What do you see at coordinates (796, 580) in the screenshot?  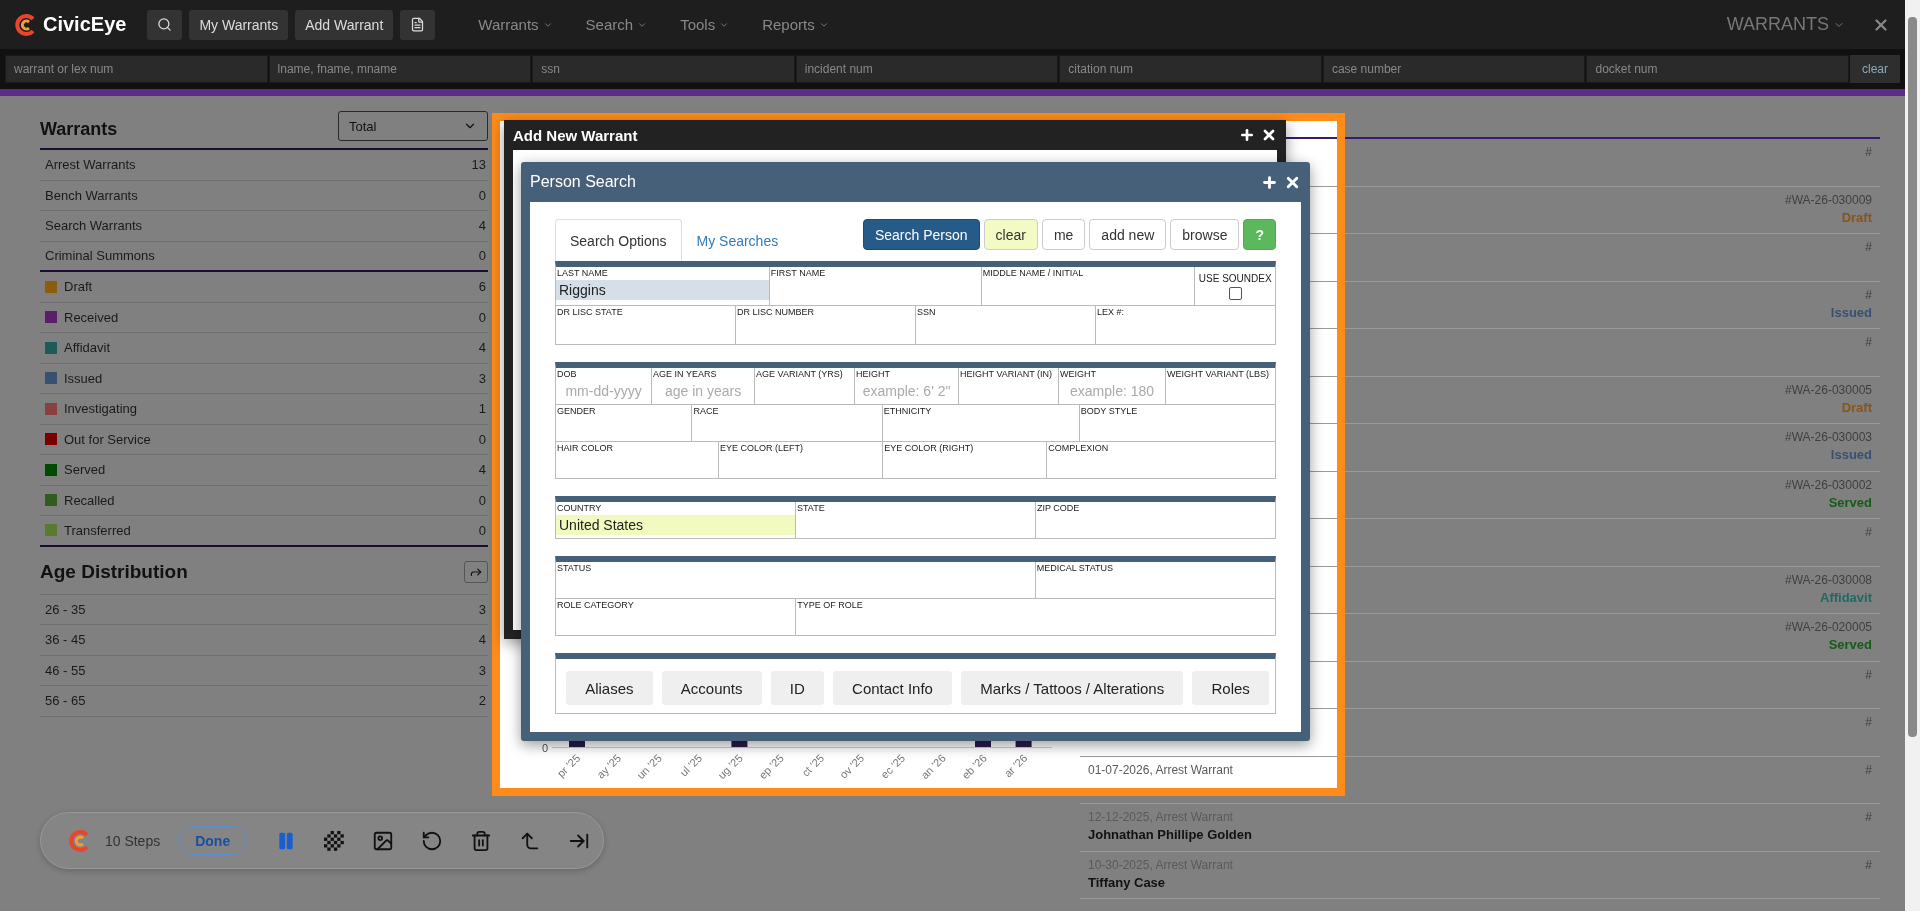 I see `input-field: STATUS` at bounding box center [796, 580].